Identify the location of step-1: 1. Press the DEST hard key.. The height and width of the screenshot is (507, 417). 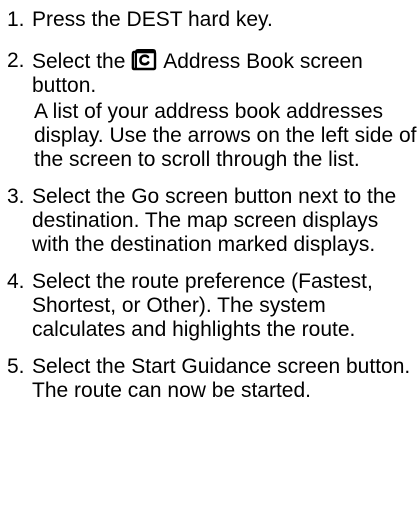
(208, 20).